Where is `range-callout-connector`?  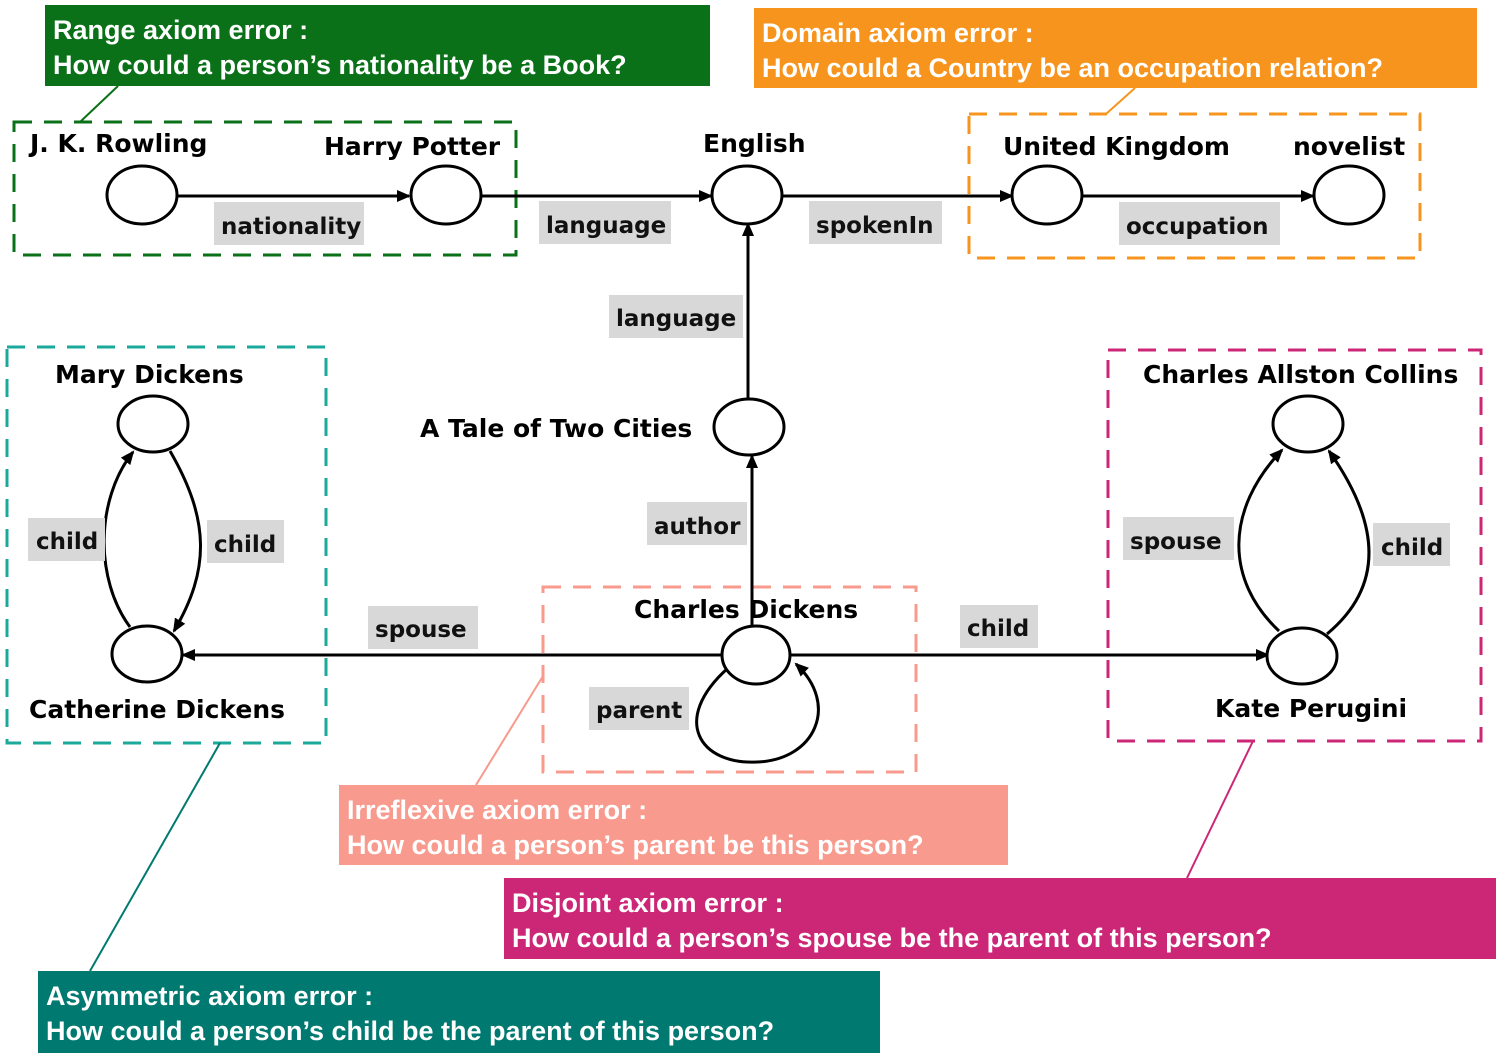
range-callout-connector is located at coordinates (99, 104).